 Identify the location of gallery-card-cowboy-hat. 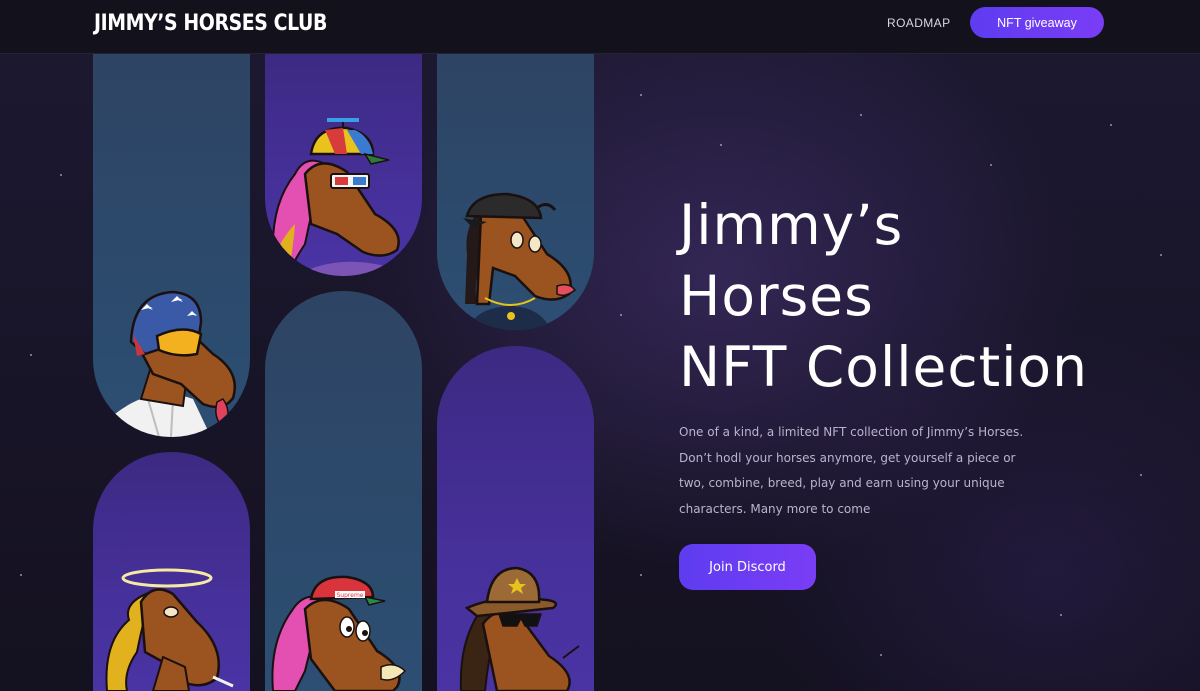
(515, 518).